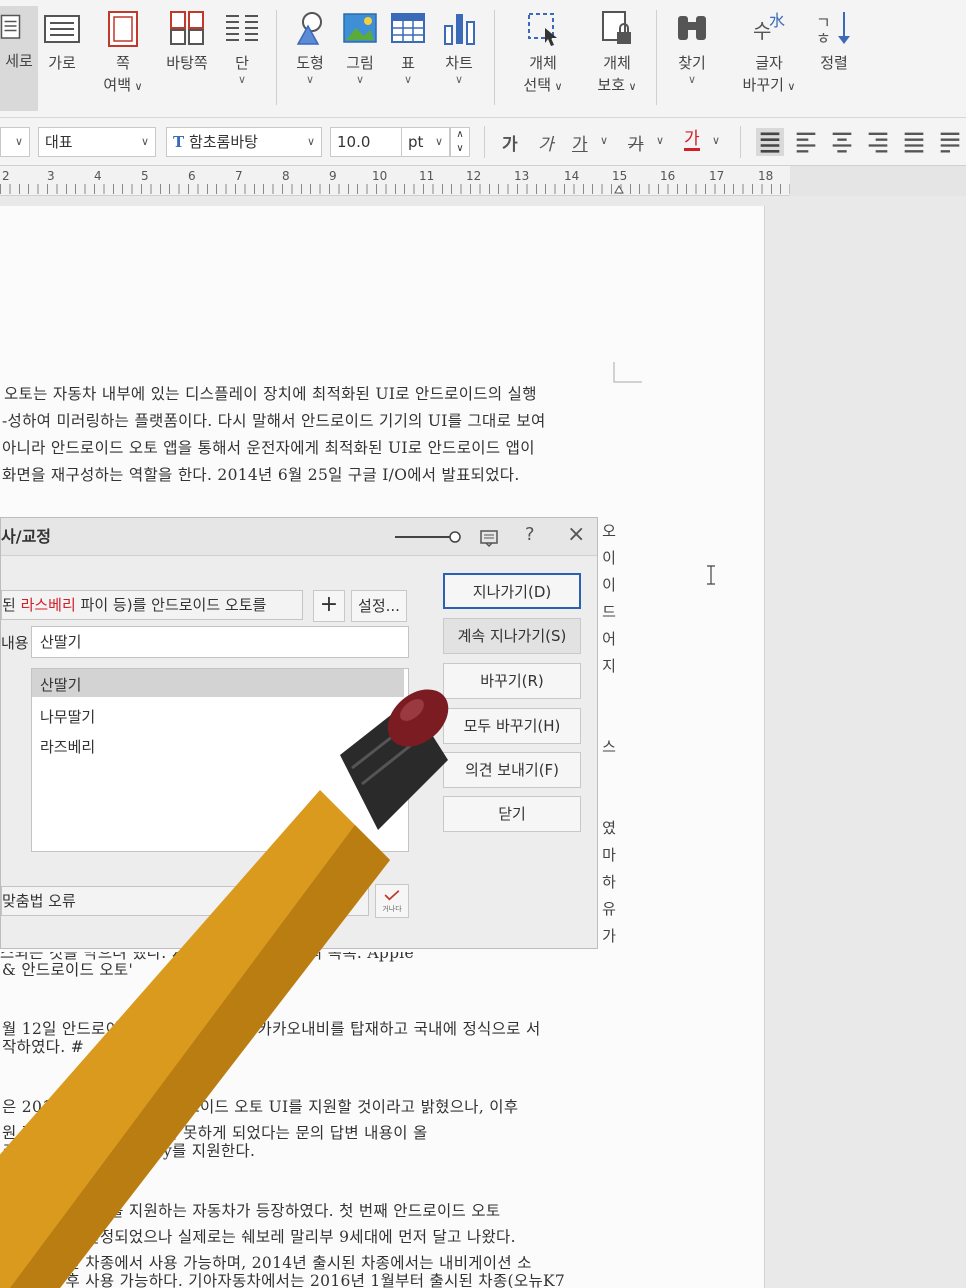 This screenshot has height=1288, width=966. Describe the element at coordinates (179, 142) in the screenshot. I see `truetype-icon: T` at that location.